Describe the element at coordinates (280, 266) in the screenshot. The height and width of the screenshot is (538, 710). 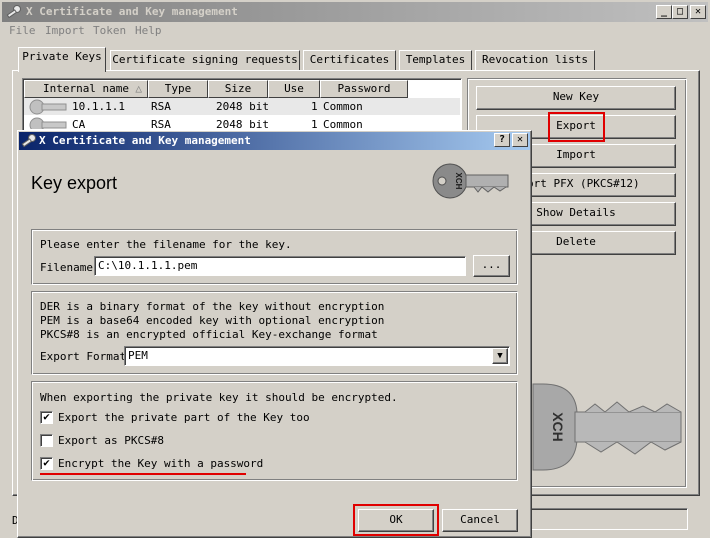
I see `filename-input: C:\10.1.1.1.pem` at that location.